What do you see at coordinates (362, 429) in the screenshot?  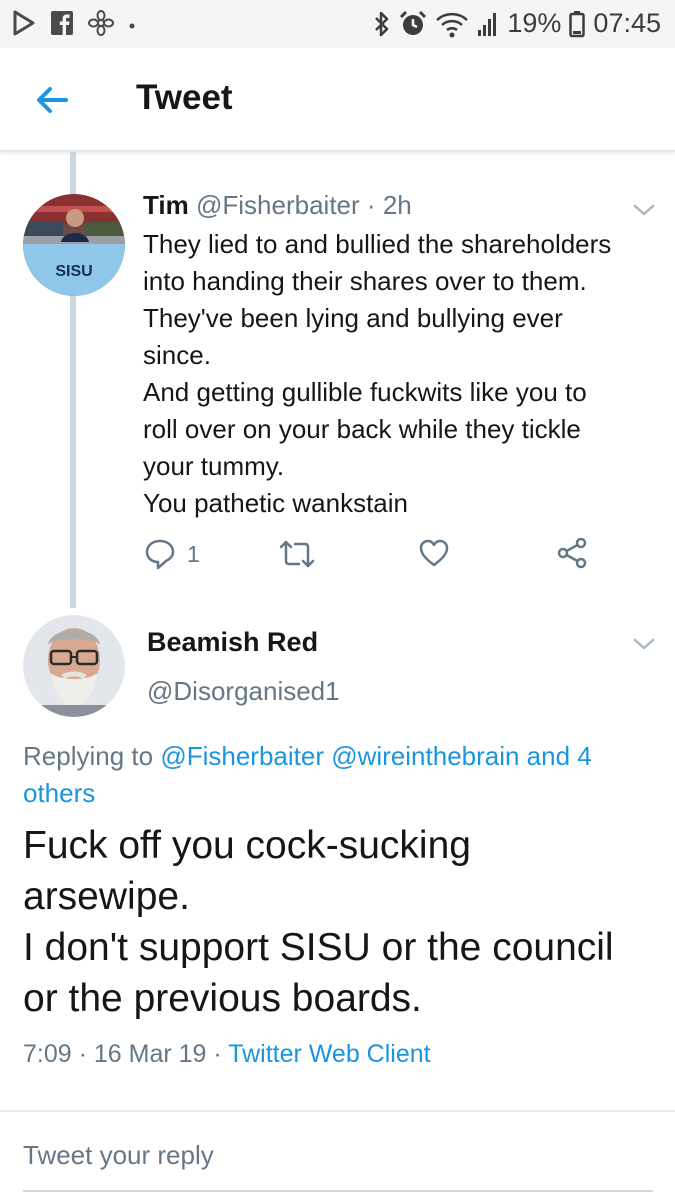 I see `tweet-text-line: roll over on your back while they tickle` at bounding box center [362, 429].